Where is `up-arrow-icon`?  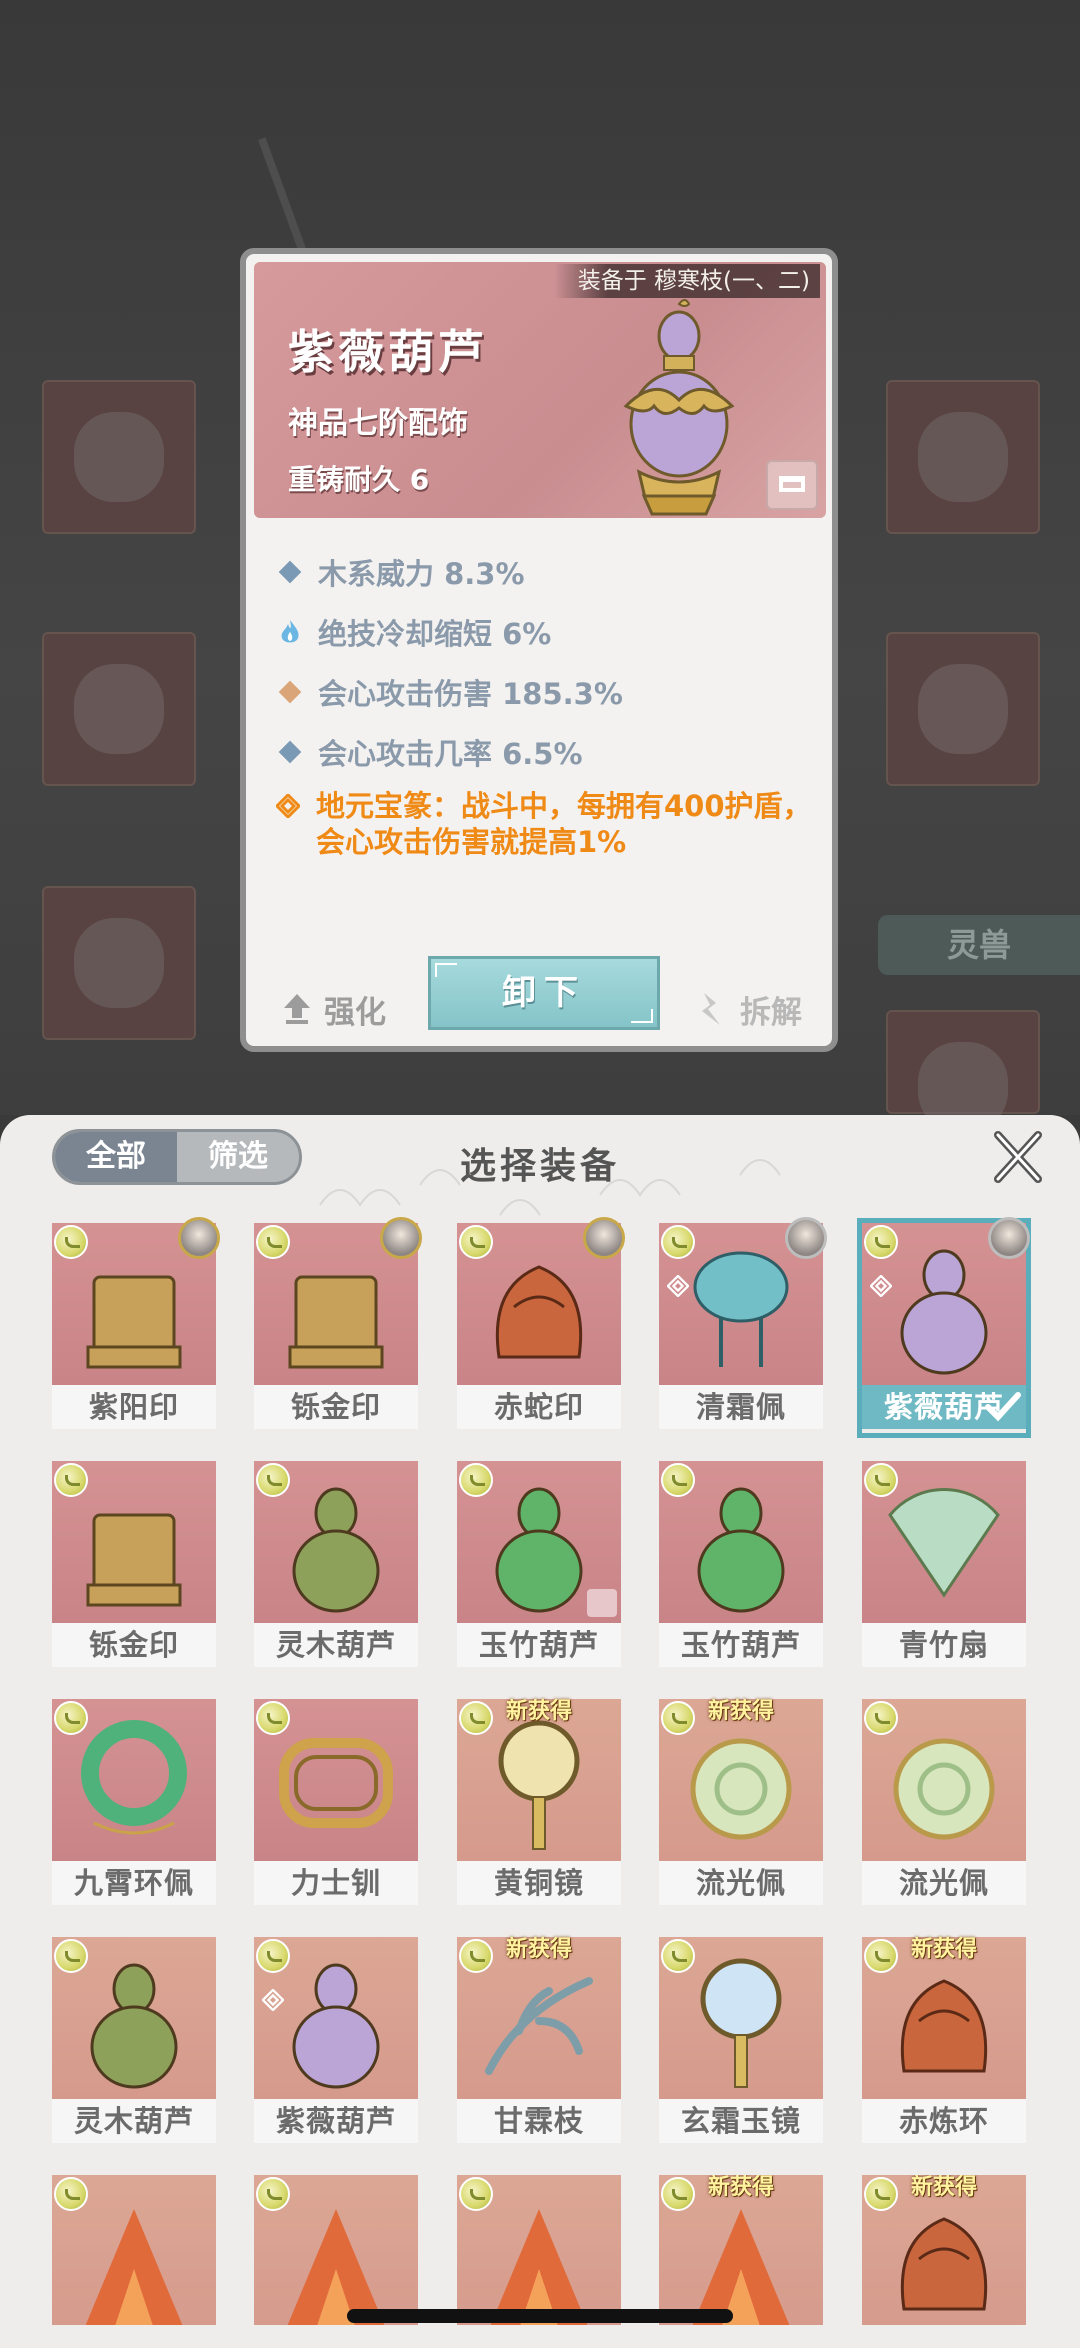 up-arrow-icon is located at coordinates (297, 1009).